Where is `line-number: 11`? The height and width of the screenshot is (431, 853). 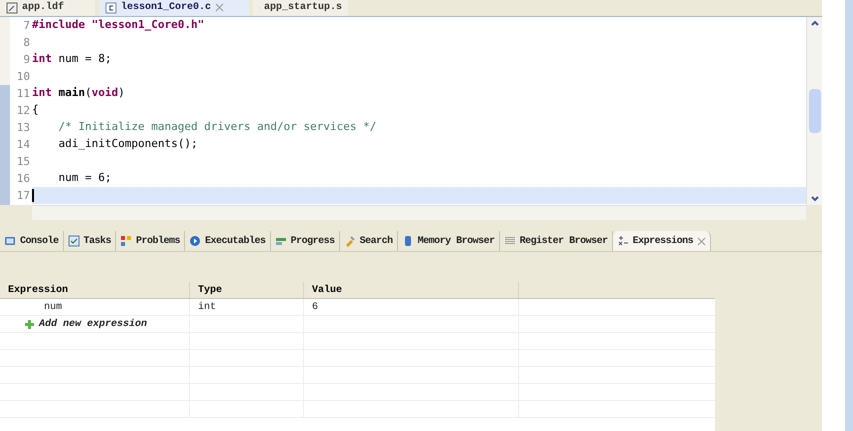
line-number: 11 is located at coordinates (23, 94).